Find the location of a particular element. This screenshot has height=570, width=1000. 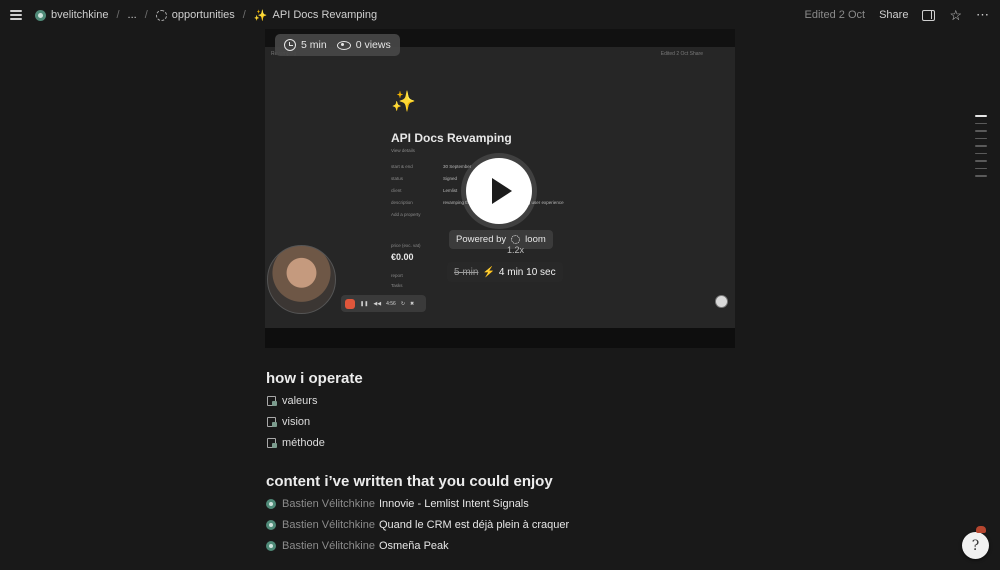

dashed-circle-icon is located at coordinates (161, 15).